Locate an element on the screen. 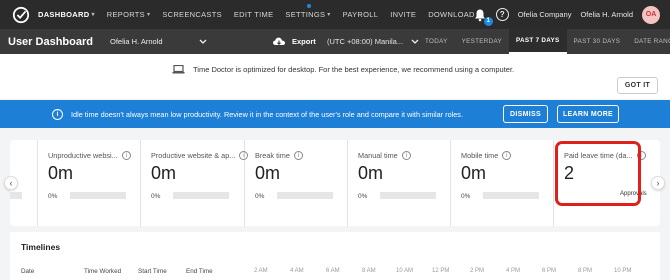  company-name: Ofelia Company is located at coordinates (545, 14).